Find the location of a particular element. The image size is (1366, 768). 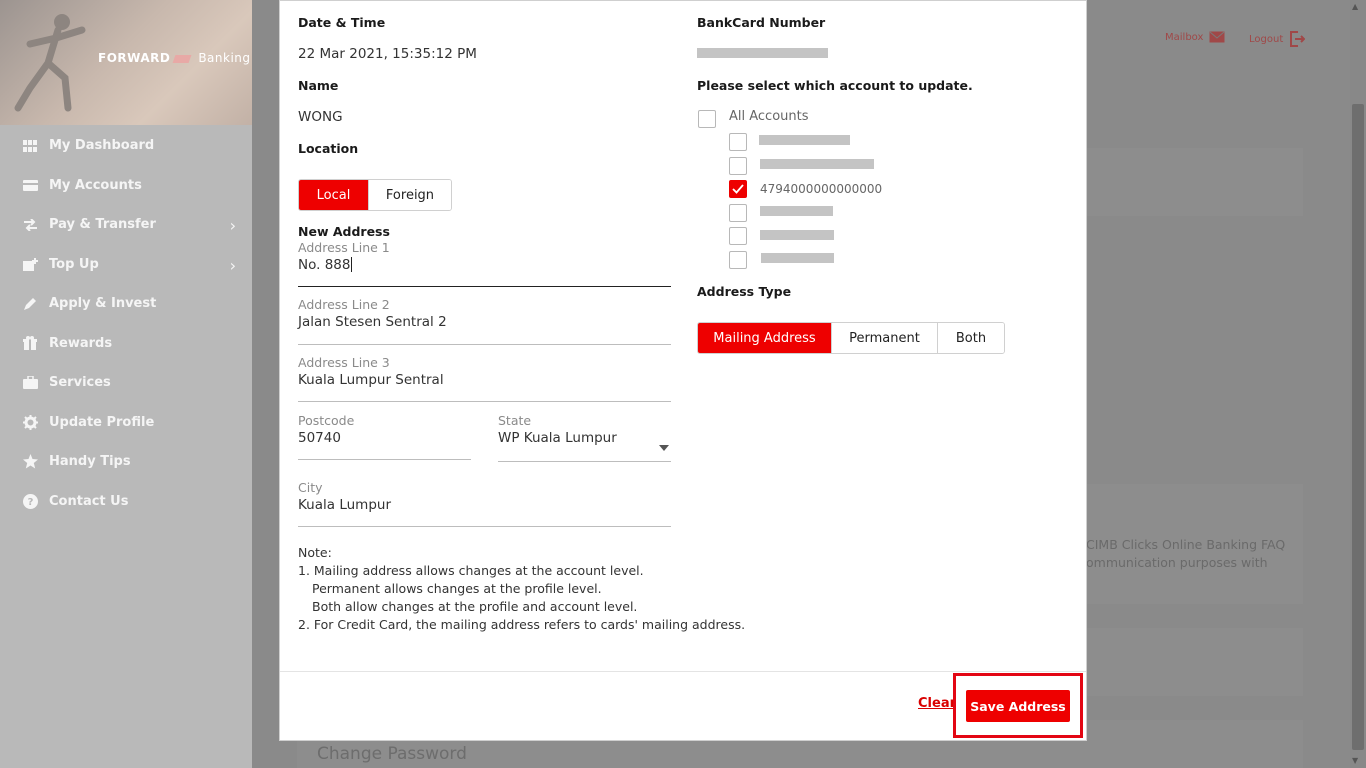

postcode-field: Postcode 50740 is located at coordinates (384, 436).